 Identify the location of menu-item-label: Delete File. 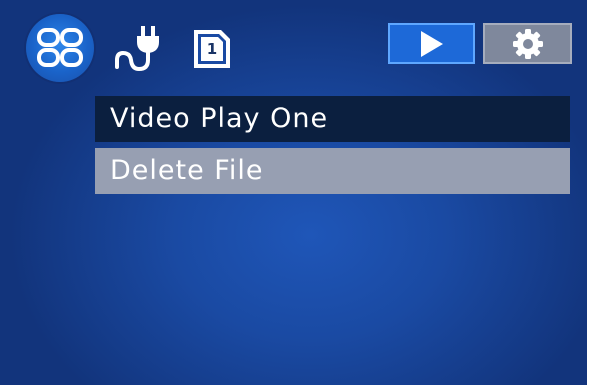
(187, 170).